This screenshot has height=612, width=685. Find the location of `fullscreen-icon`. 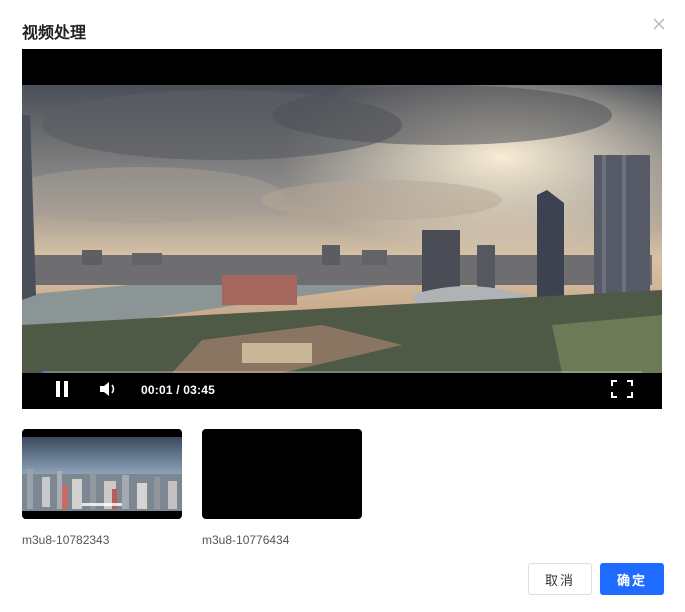

fullscreen-icon is located at coordinates (622, 391).